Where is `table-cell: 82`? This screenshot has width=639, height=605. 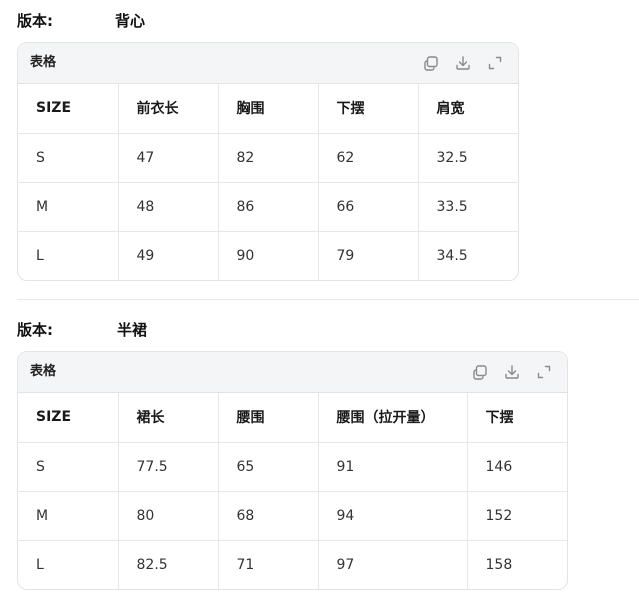
table-cell: 82 is located at coordinates (268, 158).